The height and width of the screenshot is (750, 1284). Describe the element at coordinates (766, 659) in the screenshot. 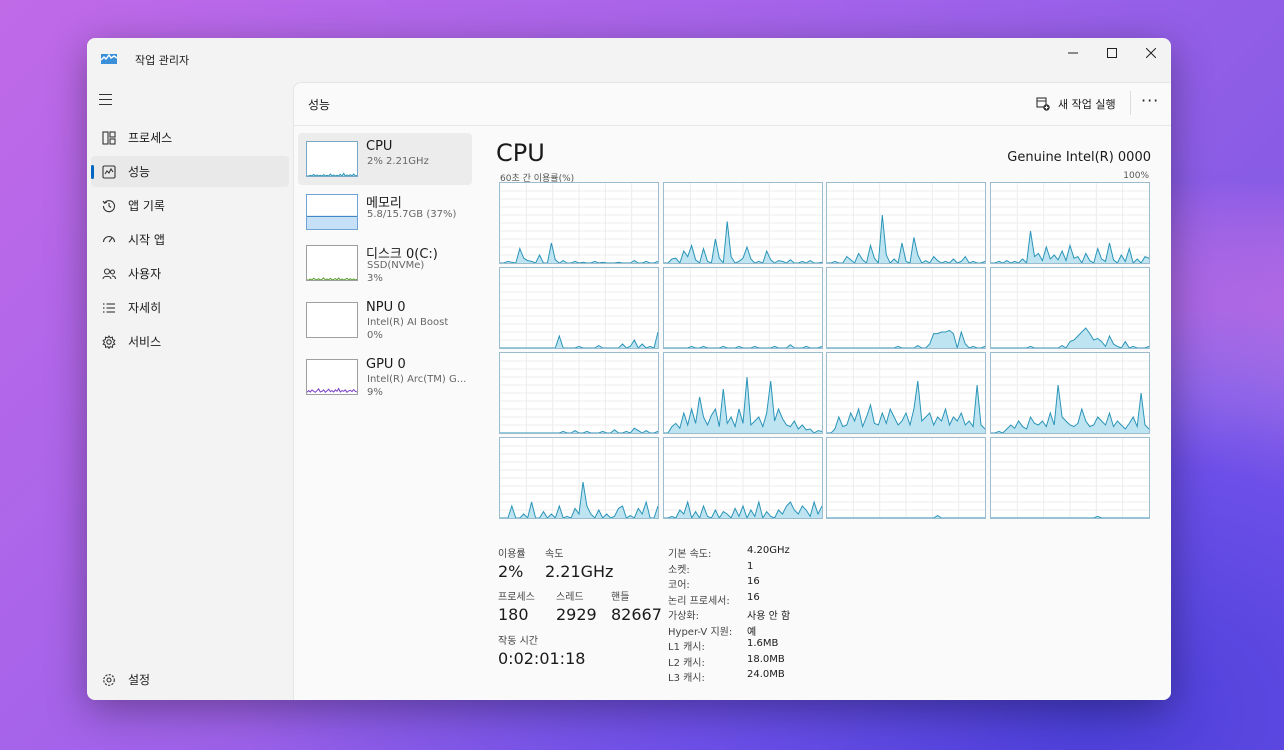

I see `spec-value: 18.0MB` at that location.